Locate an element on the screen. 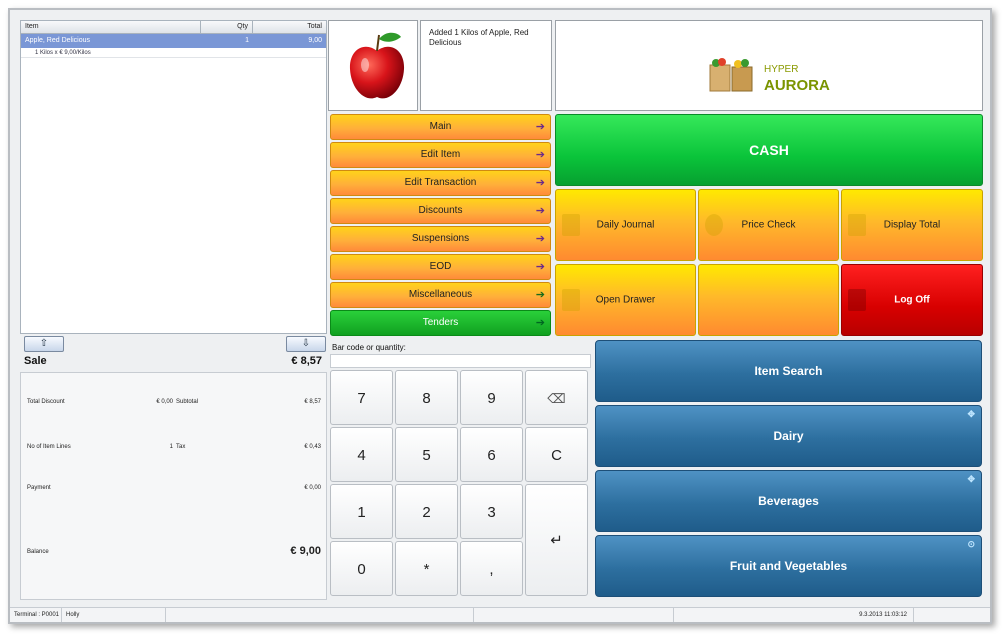 This screenshot has width=1002, height=634. menu-main-button: Main ➔ is located at coordinates (440, 127).